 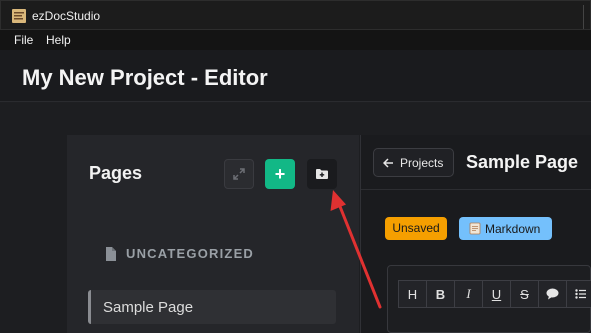 I want to click on projects-back-button: Projects, so click(x=413, y=162).